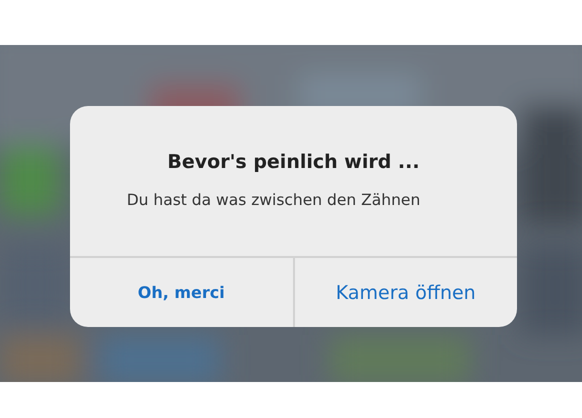 This screenshot has height=418, width=582. I want to click on alert-button: Oh, merci, so click(181, 292).